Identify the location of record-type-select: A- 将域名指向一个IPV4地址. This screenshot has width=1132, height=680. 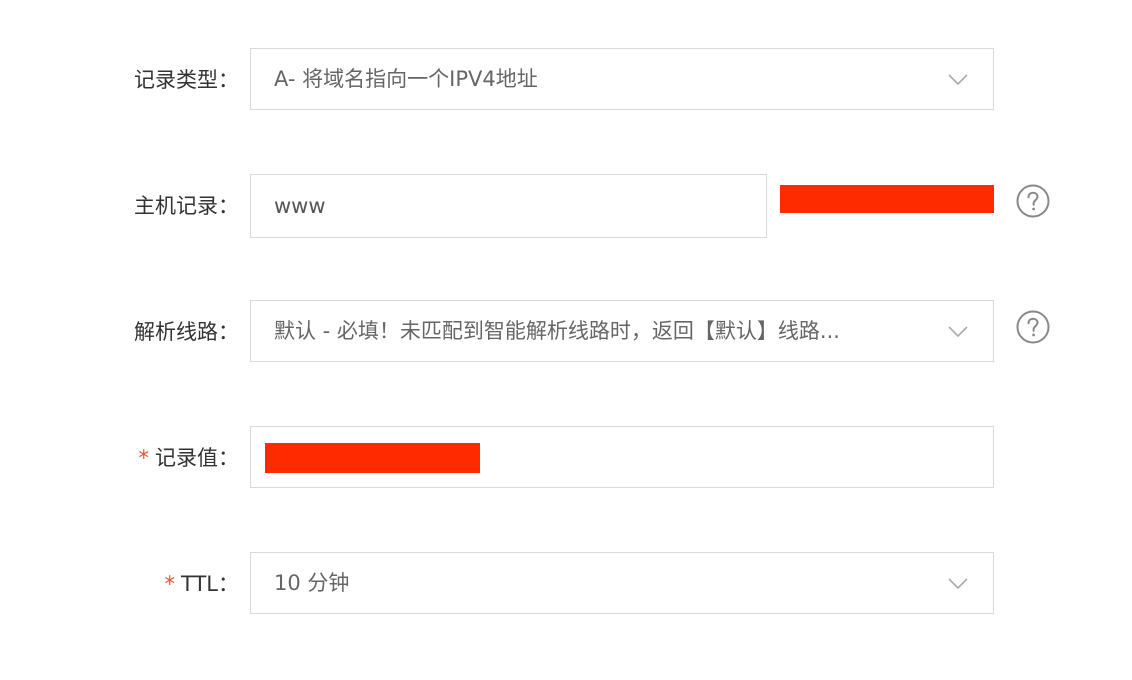
(622, 79).